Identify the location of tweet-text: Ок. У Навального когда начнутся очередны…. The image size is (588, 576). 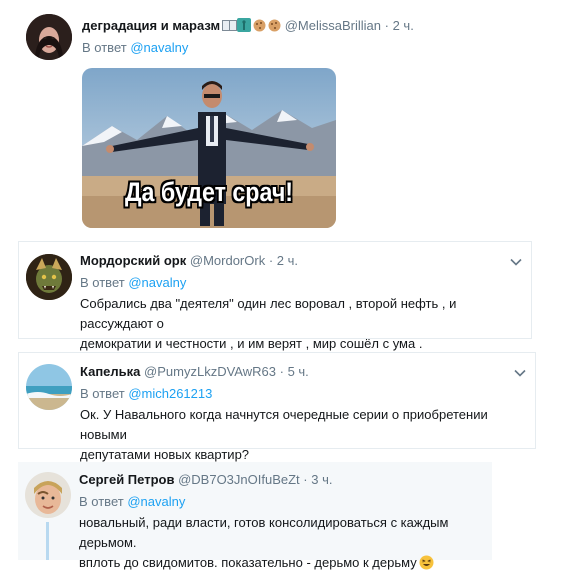
(306, 435).